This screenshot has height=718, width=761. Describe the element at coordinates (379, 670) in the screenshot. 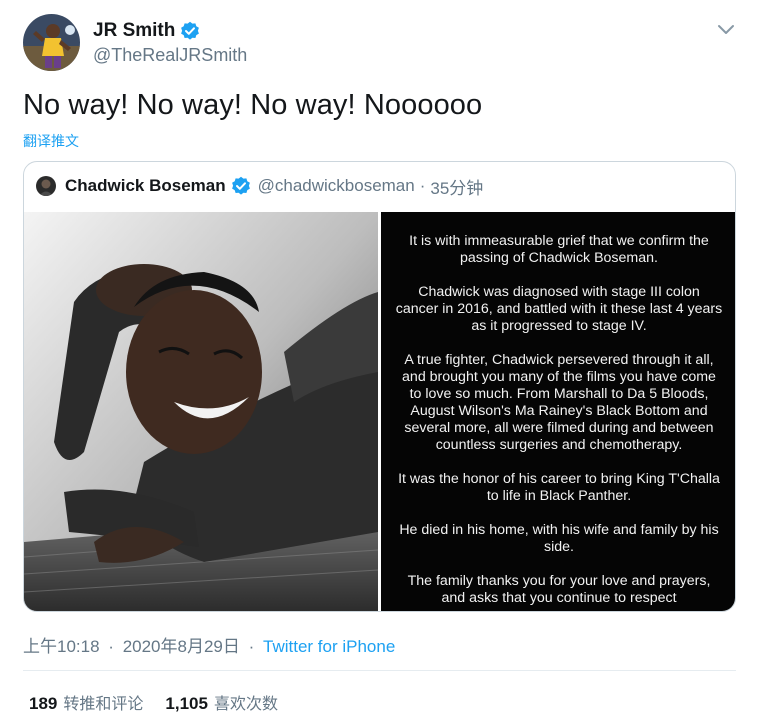

I see `divider` at that location.